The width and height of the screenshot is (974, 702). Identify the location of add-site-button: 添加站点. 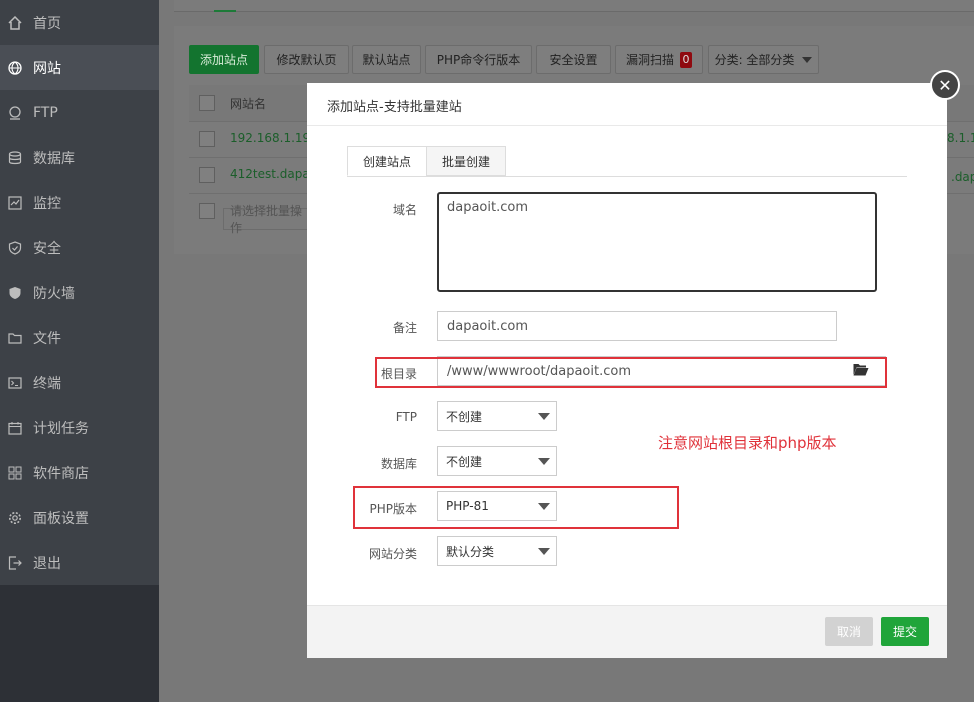
(224, 59).